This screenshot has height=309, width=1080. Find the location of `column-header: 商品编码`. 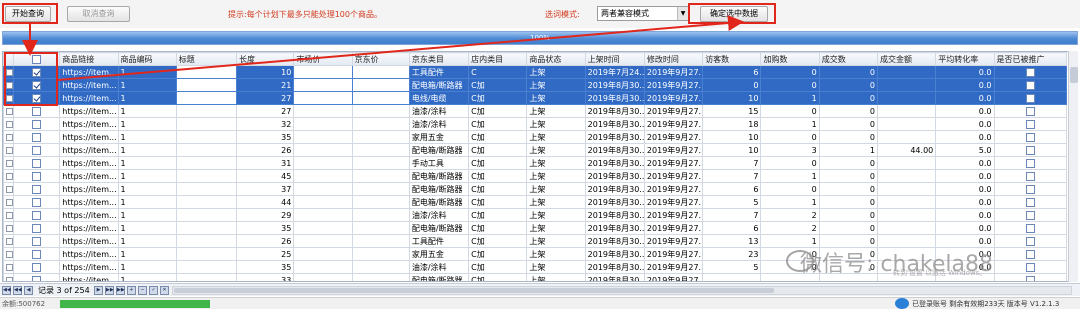

column-header: 商品编码 is located at coordinates (147, 59).